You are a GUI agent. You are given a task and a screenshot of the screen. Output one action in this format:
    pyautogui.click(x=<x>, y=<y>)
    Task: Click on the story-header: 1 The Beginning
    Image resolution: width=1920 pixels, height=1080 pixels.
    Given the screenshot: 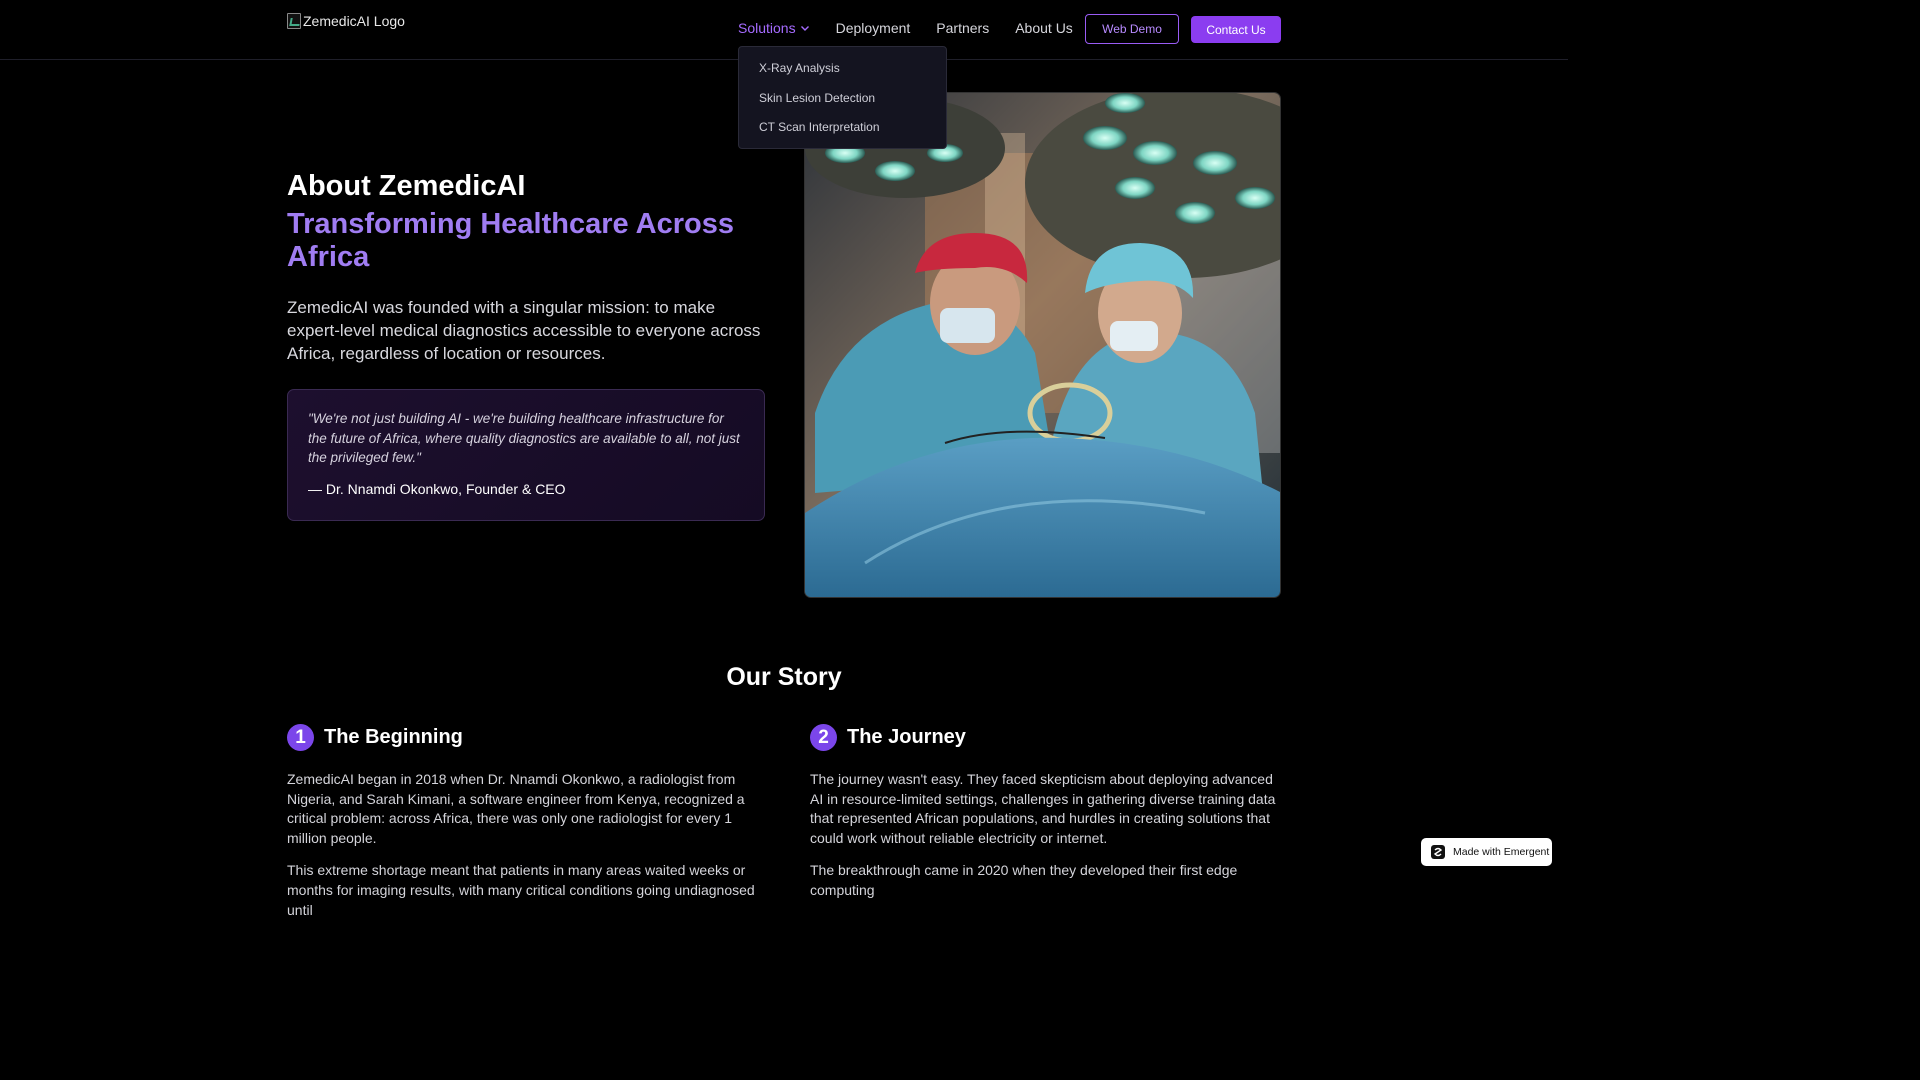 What is the action you would take?
    pyautogui.click(x=523, y=737)
    